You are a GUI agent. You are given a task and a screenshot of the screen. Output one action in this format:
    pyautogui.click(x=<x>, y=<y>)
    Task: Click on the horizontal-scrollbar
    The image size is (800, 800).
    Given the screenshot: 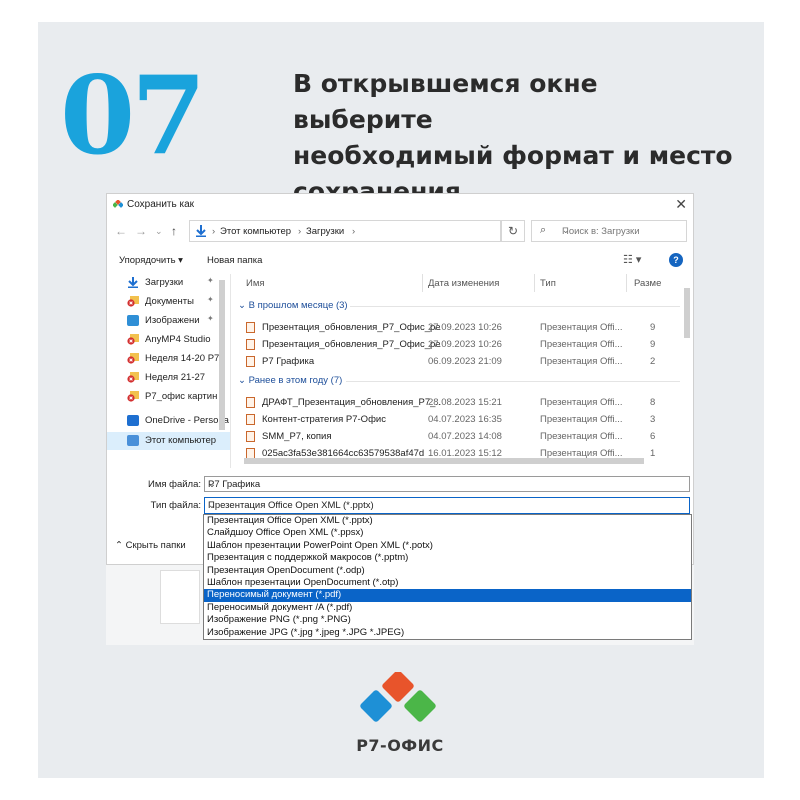 What is the action you would take?
    pyautogui.click(x=462, y=461)
    